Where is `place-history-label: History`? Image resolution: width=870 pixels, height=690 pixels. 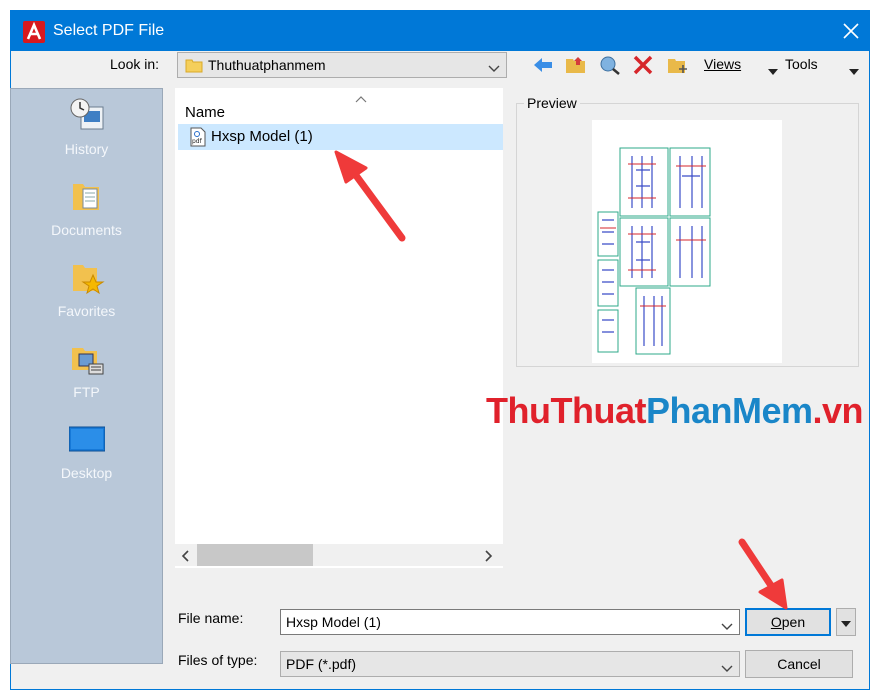 place-history-label: History is located at coordinates (86, 149).